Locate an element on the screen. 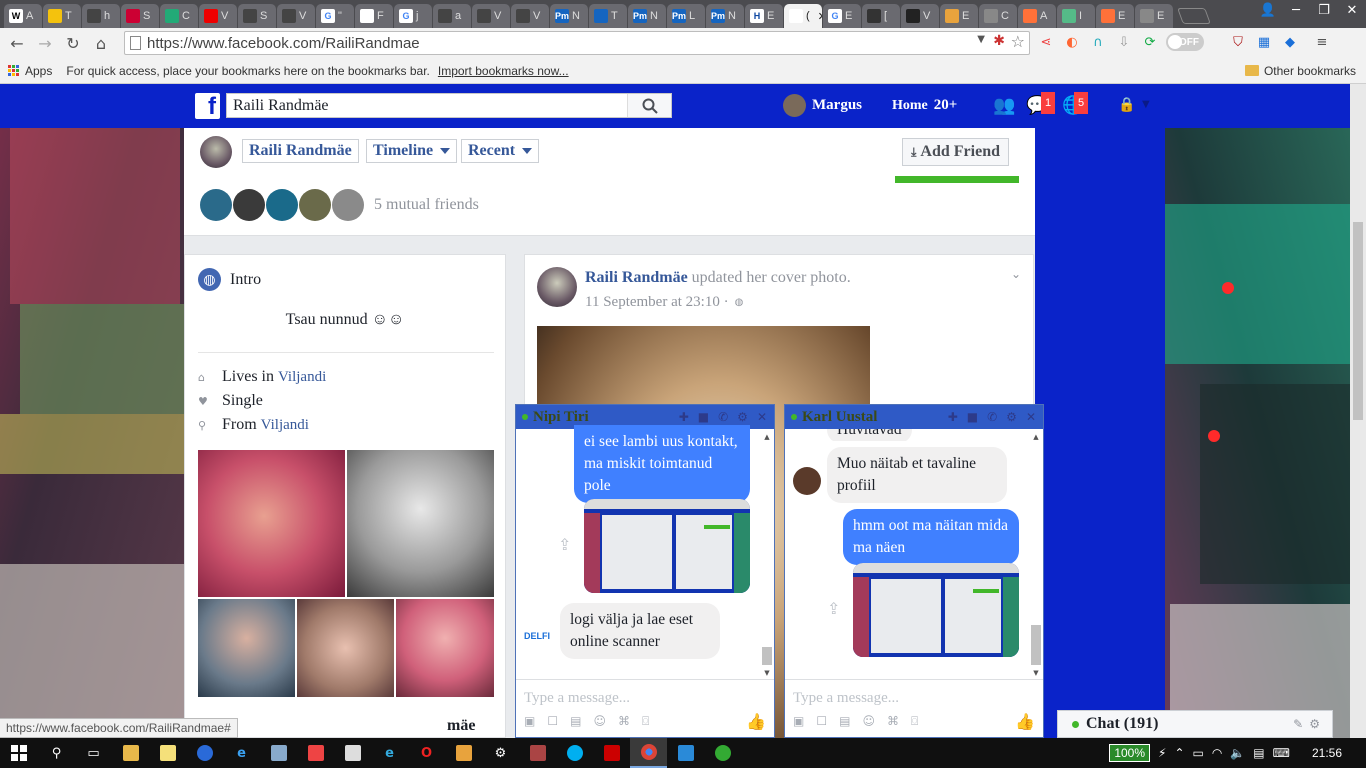 Image resolution: width=1366 pixels, height=768 pixels. privacy-lock-icon: 🔒 is located at coordinates (1126, 105).